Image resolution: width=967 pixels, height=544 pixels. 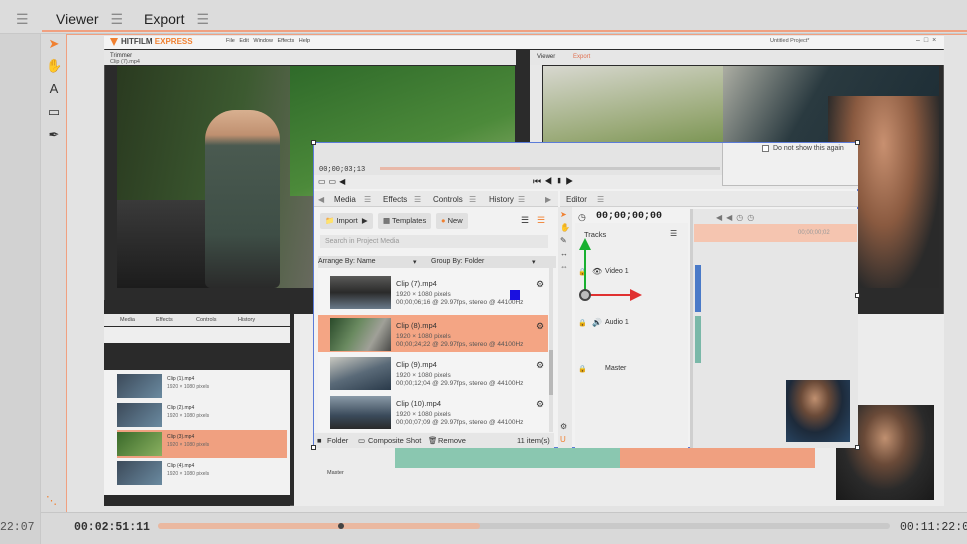 What do you see at coordinates (313, 447) in the screenshot?
I see `transform-handle-bottom-left` at bounding box center [313, 447].